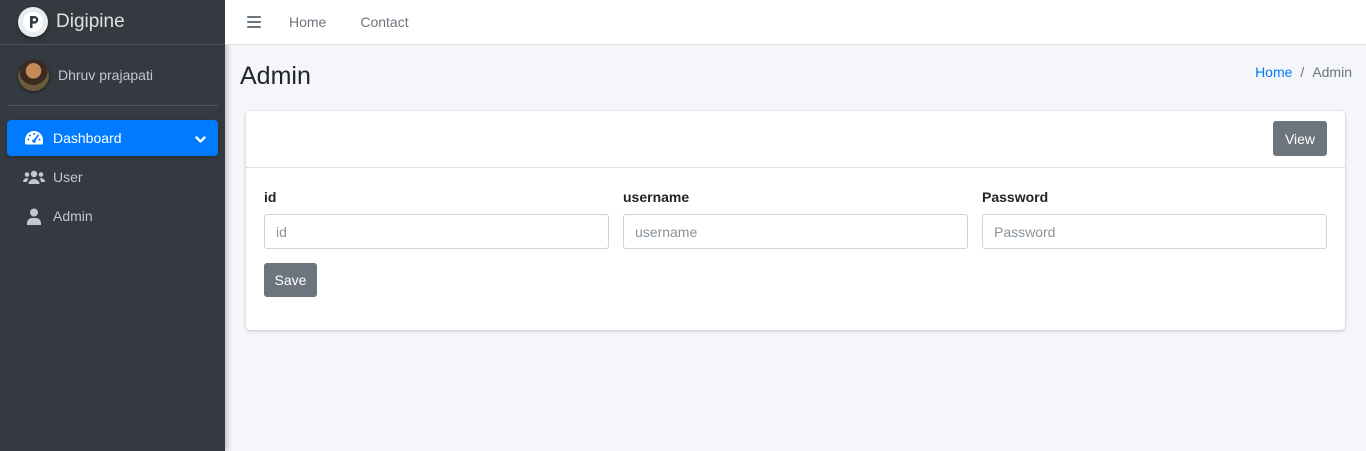  I want to click on user-panel: Dhruv prajapati, so click(112, 75).